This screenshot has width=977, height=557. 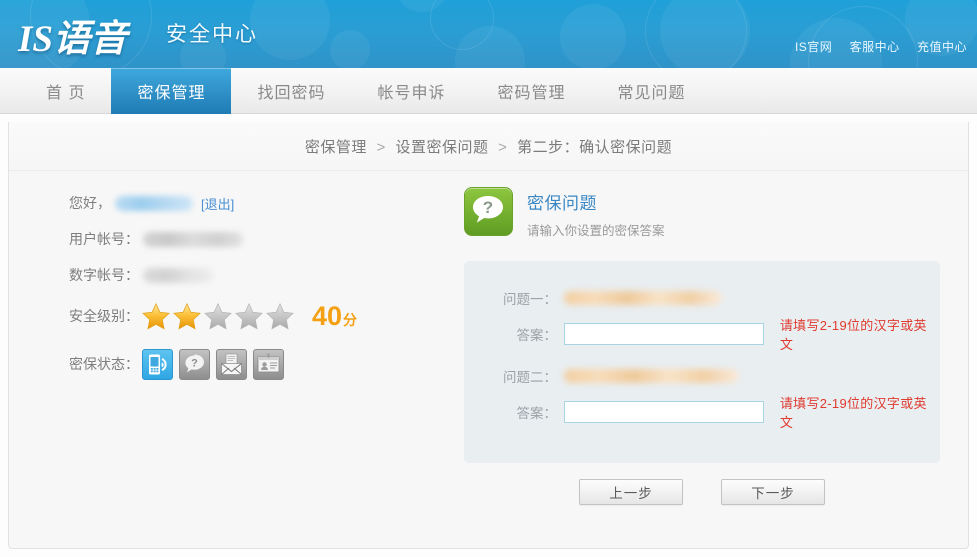 I want to click on form-action-buttons: 上一步 下一步, so click(x=702, y=492).